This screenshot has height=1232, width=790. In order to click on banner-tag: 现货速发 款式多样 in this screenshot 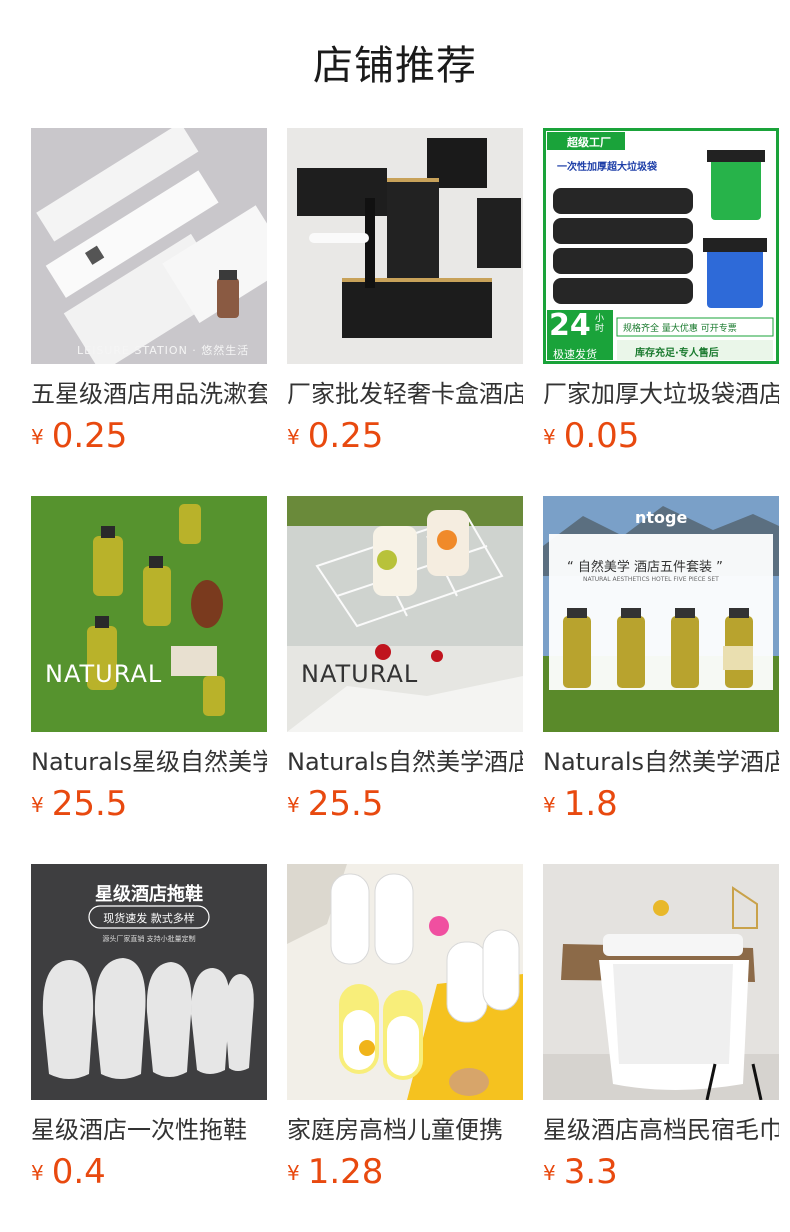, I will do `click(149, 918)`.